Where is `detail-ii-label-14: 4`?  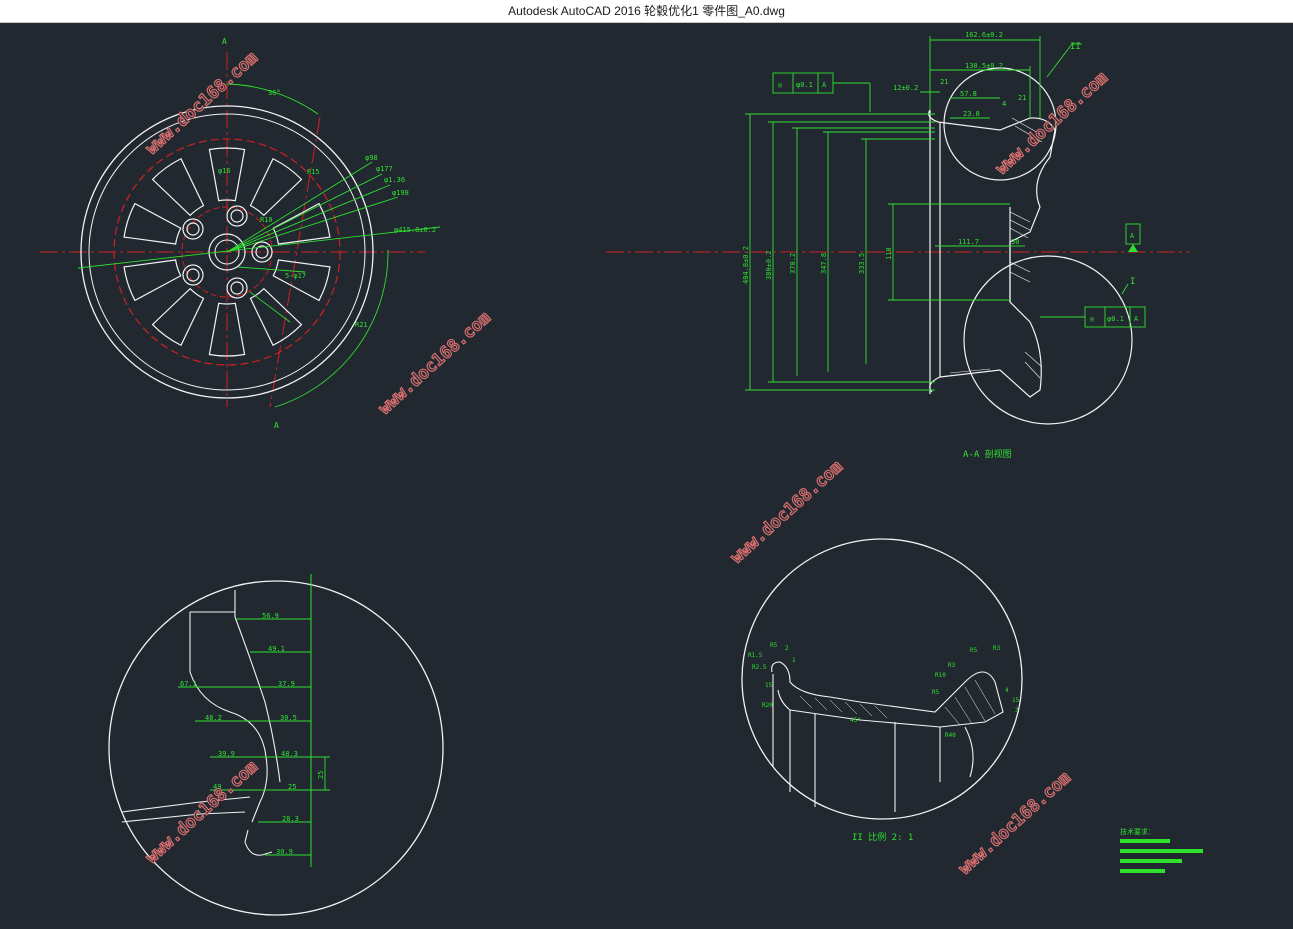
detail-ii-label-14: 4 is located at coordinates (1007, 690).